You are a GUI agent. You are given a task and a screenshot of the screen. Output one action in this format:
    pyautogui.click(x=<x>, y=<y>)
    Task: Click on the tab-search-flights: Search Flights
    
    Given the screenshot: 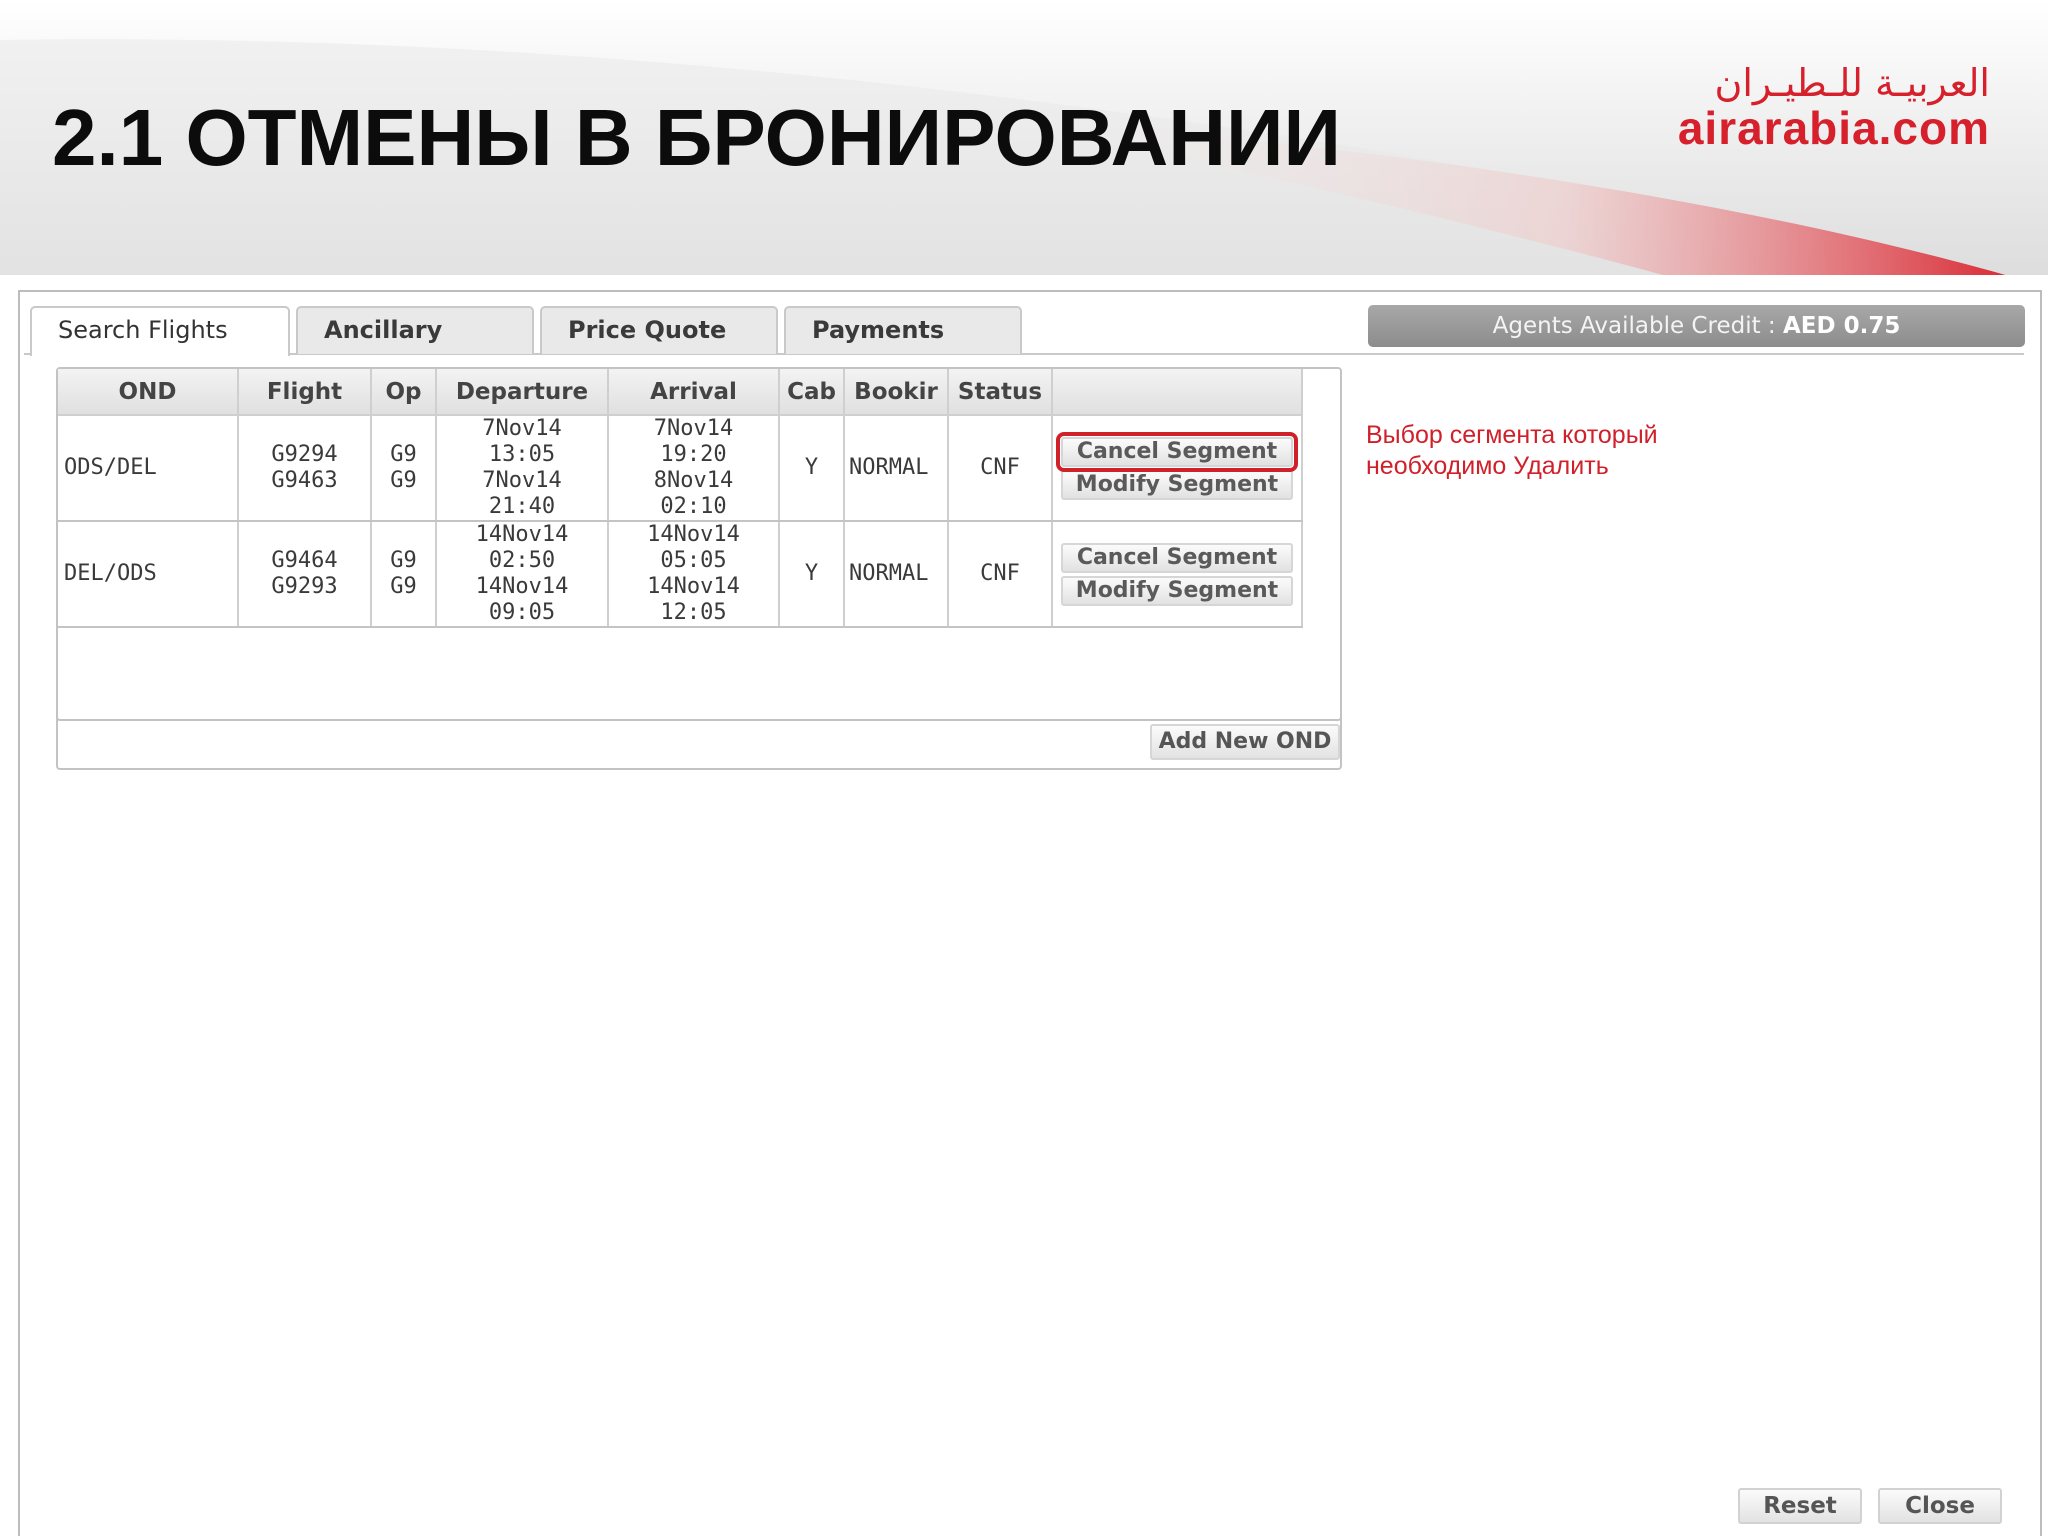 What is the action you would take?
    pyautogui.click(x=160, y=331)
    